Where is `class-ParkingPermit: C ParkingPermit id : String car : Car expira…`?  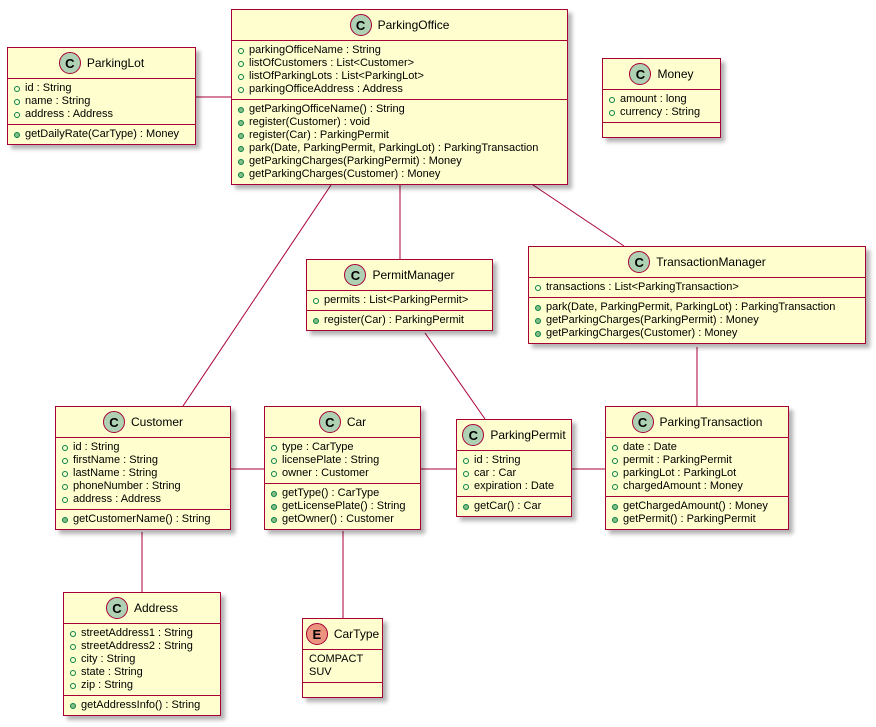 class-ParkingPermit: C ParkingPermit id : String car : Car expira… is located at coordinates (514, 468).